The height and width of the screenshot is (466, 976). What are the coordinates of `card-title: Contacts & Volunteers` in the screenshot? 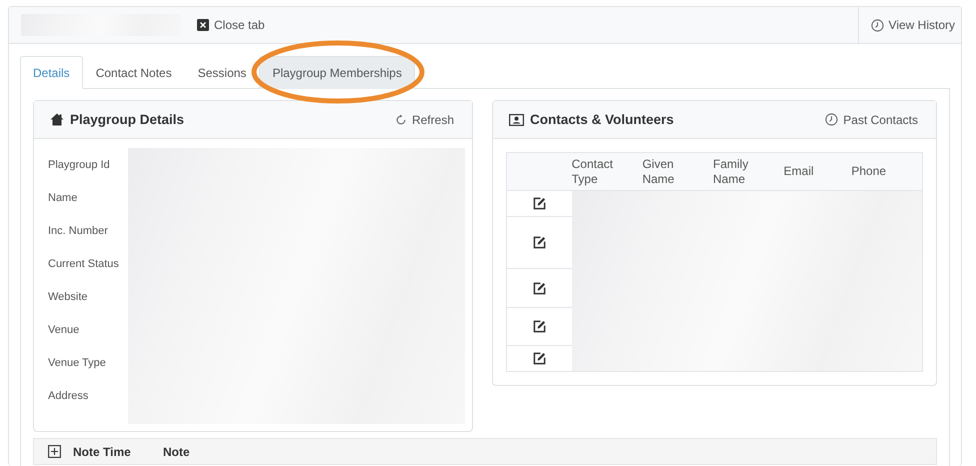 It's located at (602, 119).